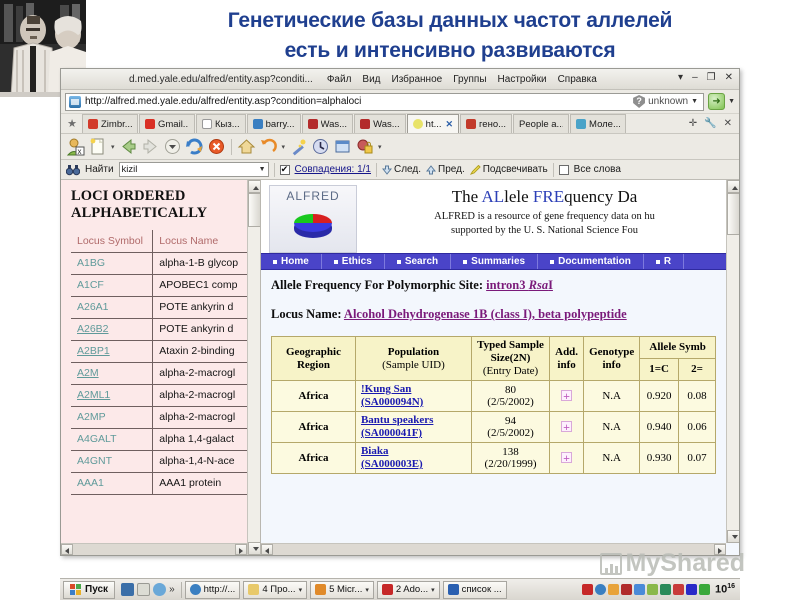 The width and height of the screenshot is (800, 600). I want to click on nav-ethics: Ethics, so click(353, 261).